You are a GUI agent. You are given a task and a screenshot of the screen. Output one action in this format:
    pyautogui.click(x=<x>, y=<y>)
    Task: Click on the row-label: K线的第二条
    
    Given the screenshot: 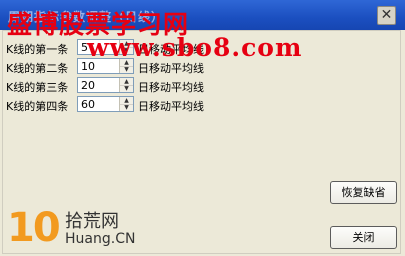 What is the action you would take?
    pyautogui.click(x=37, y=68)
    